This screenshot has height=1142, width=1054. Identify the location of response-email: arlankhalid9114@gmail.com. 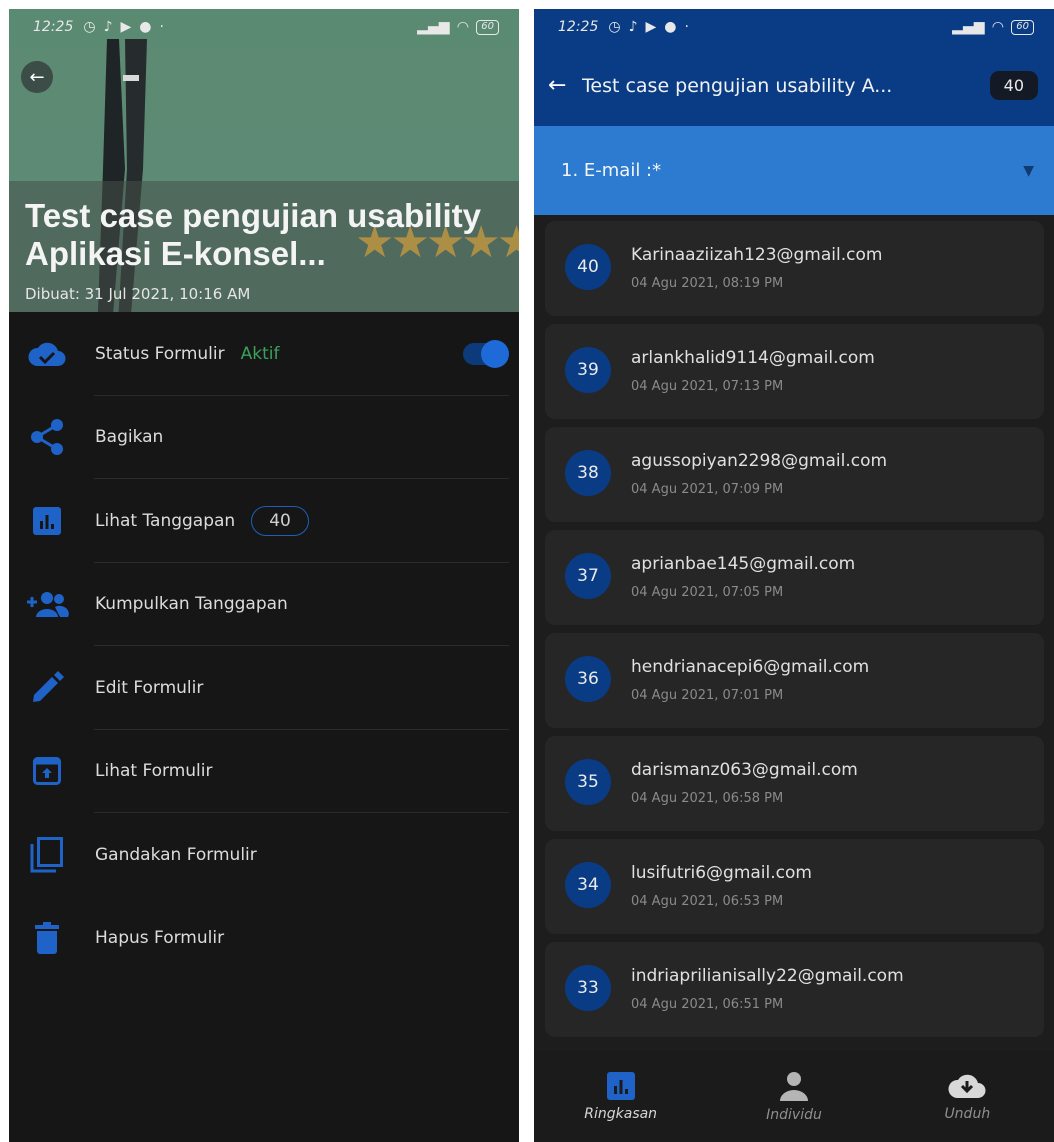
(753, 358).